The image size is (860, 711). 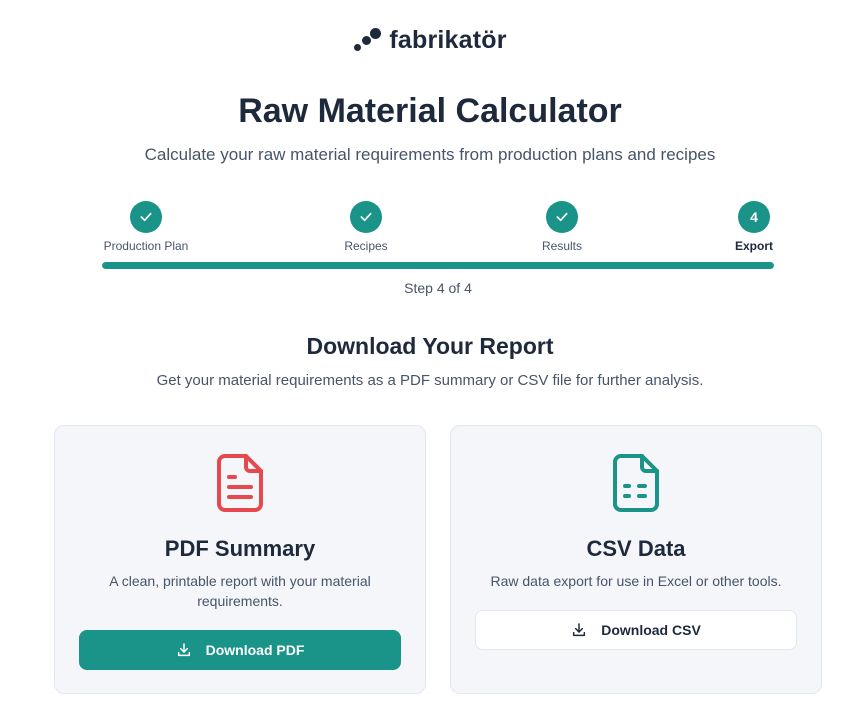 What do you see at coordinates (636, 548) in the screenshot?
I see `card-title: CSV Data` at bounding box center [636, 548].